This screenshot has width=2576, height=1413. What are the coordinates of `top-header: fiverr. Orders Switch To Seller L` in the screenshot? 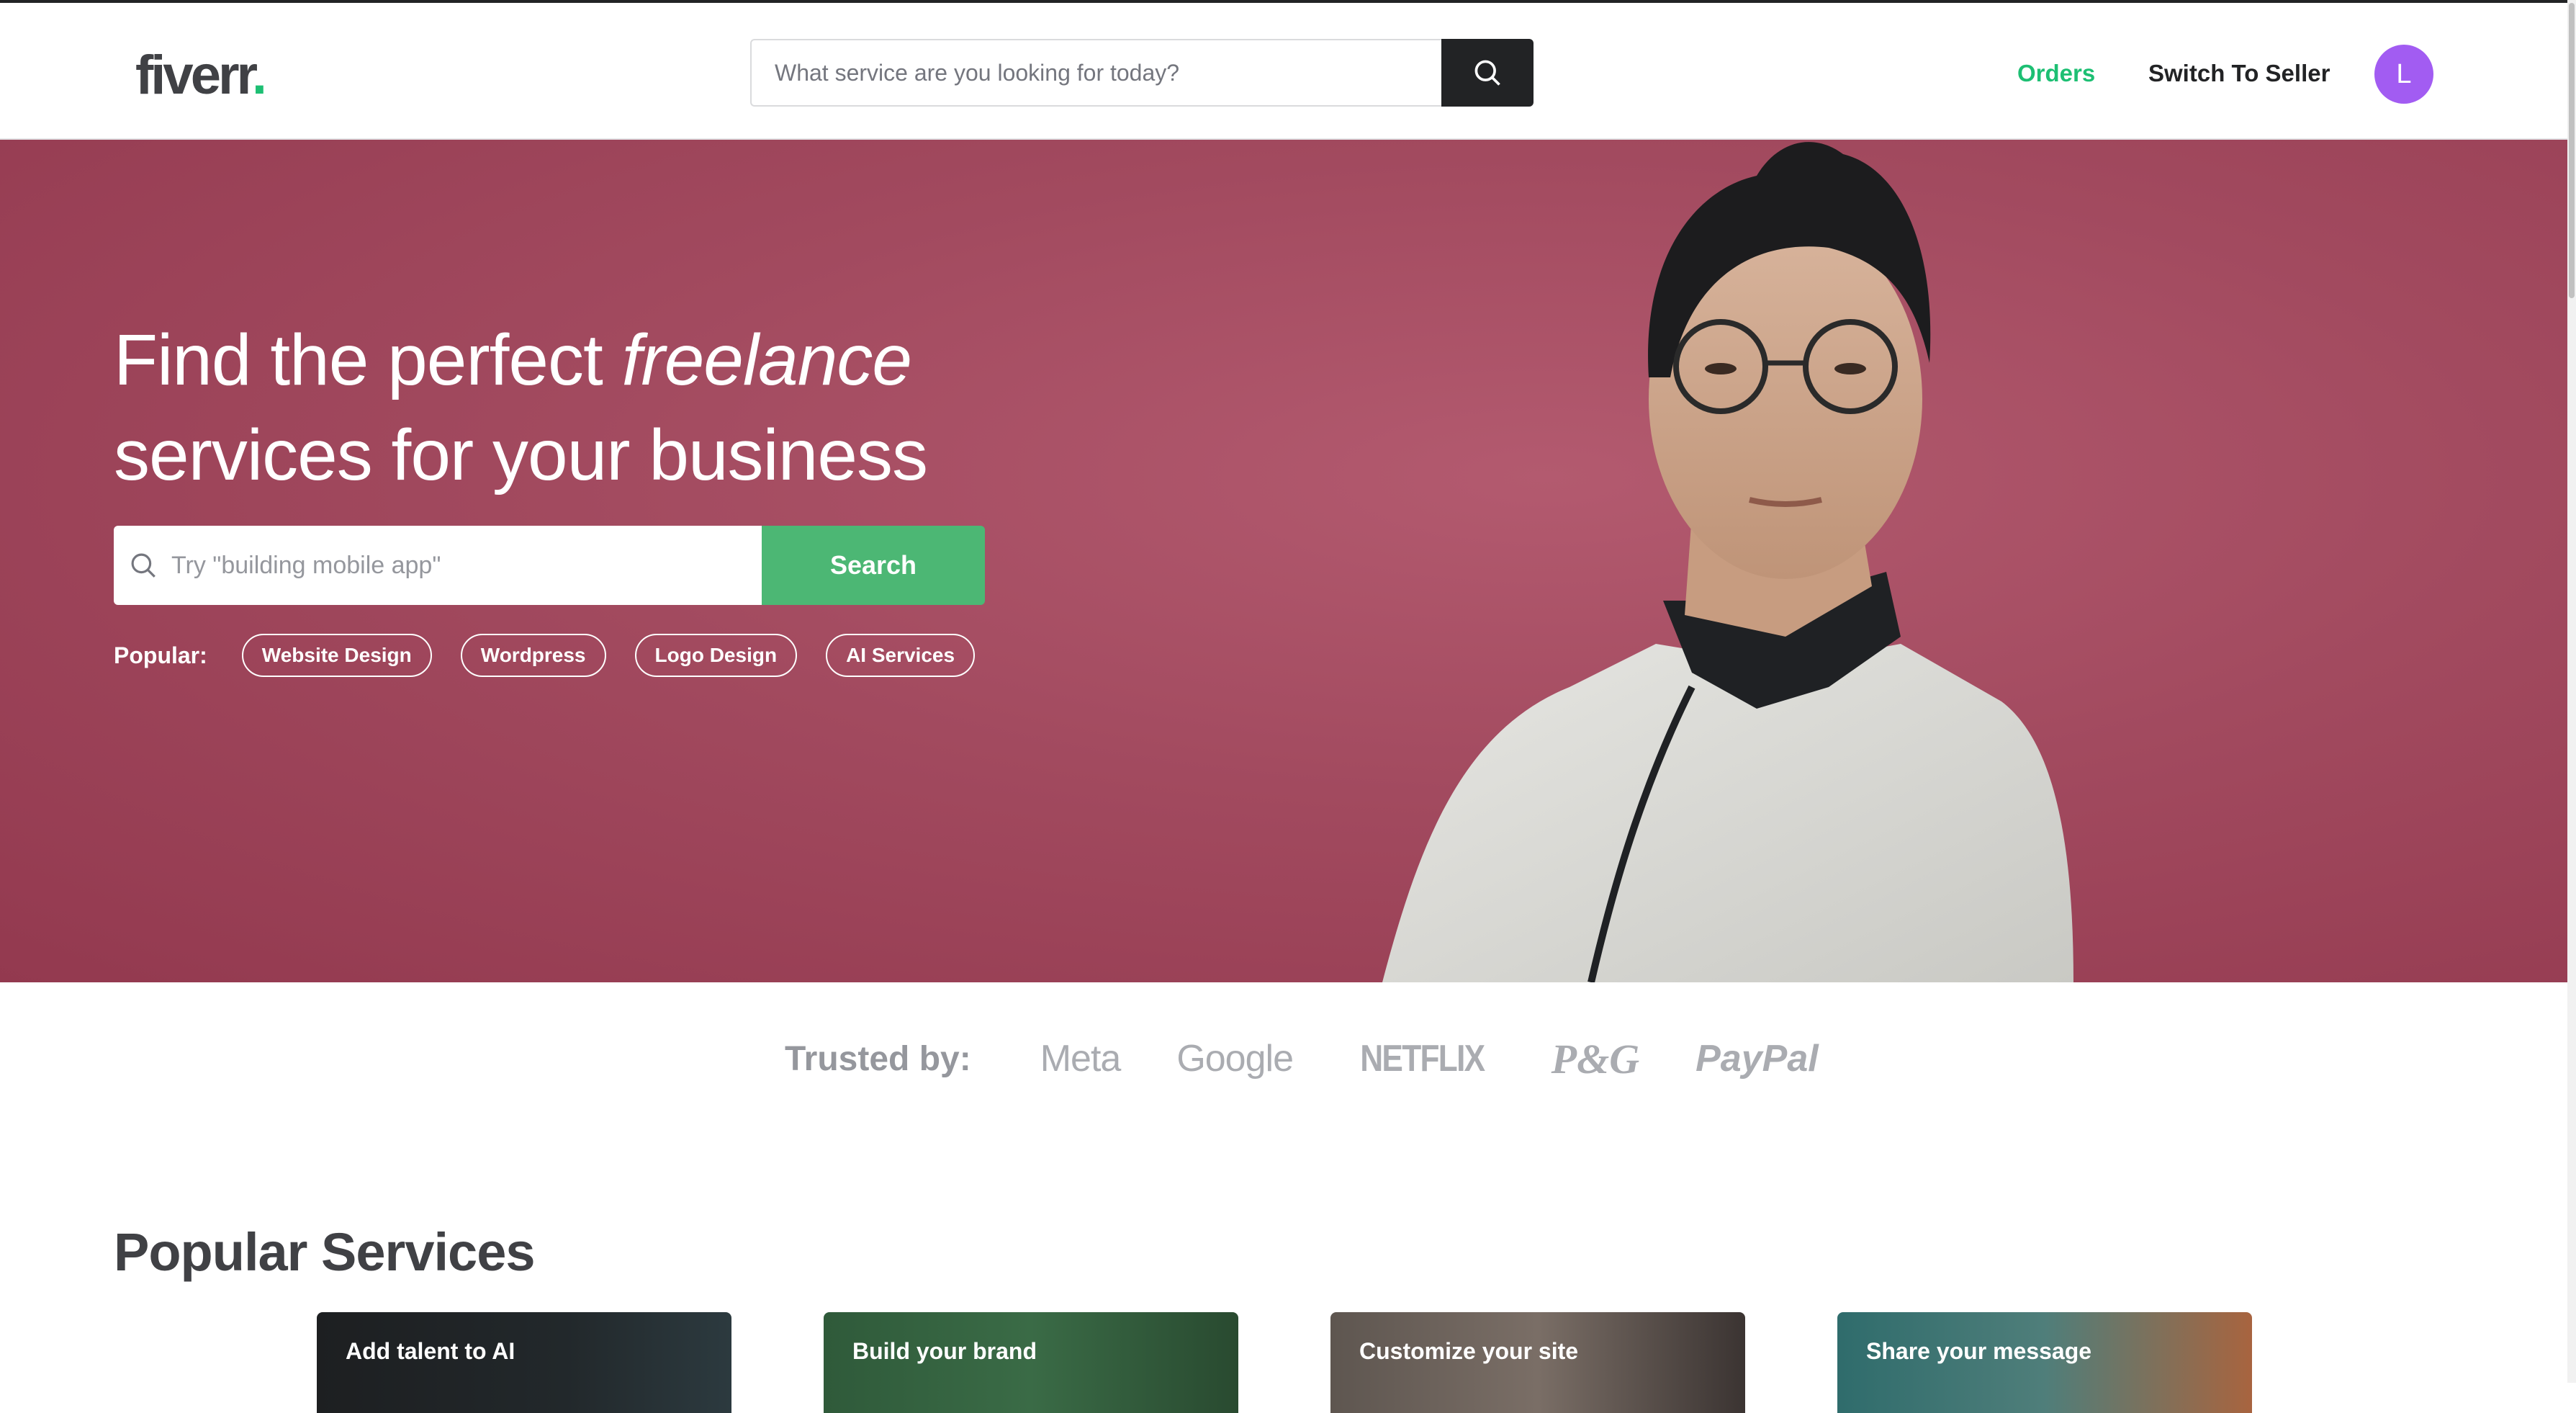 It's located at (1288, 70).